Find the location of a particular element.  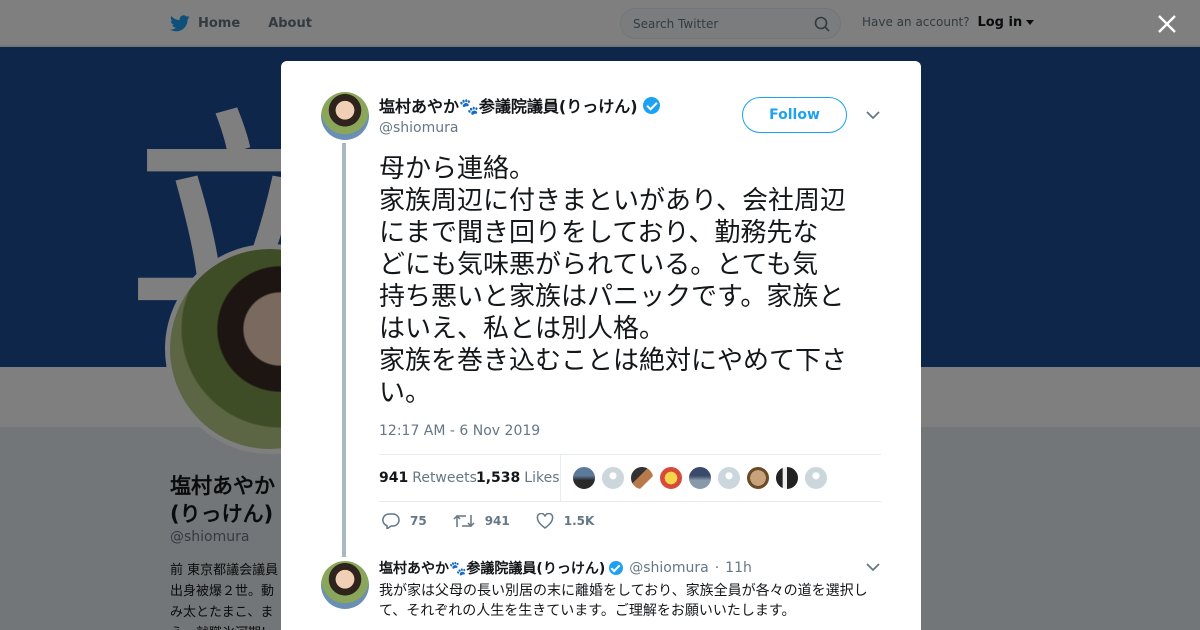

heart-icon is located at coordinates (545, 521).